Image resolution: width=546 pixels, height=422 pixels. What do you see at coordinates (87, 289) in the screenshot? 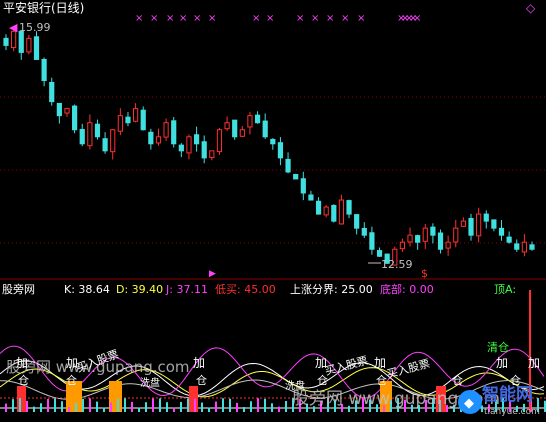
I see `k-value: K: 38.64` at bounding box center [87, 289].